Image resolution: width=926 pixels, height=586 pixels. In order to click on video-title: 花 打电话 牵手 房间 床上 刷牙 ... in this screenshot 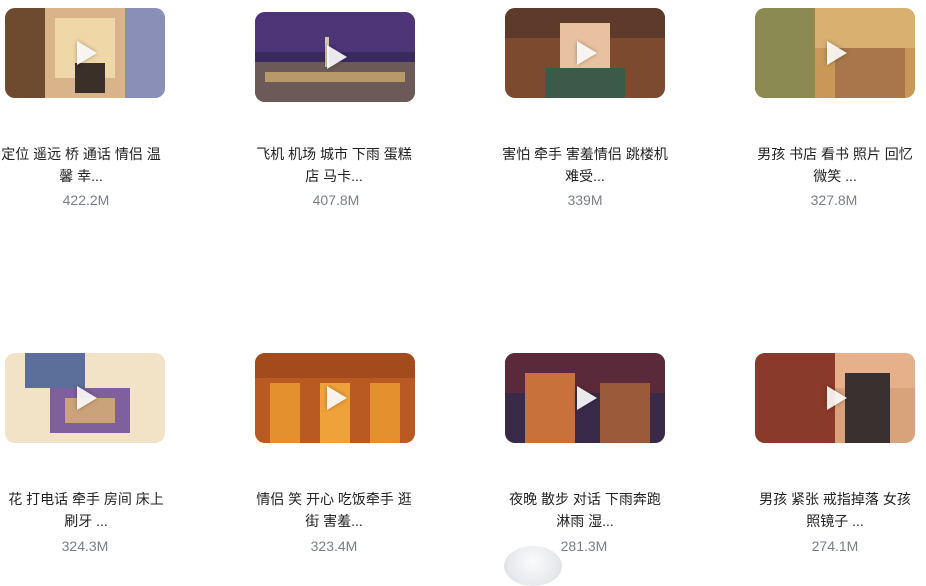, I will do `click(87, 510)`.